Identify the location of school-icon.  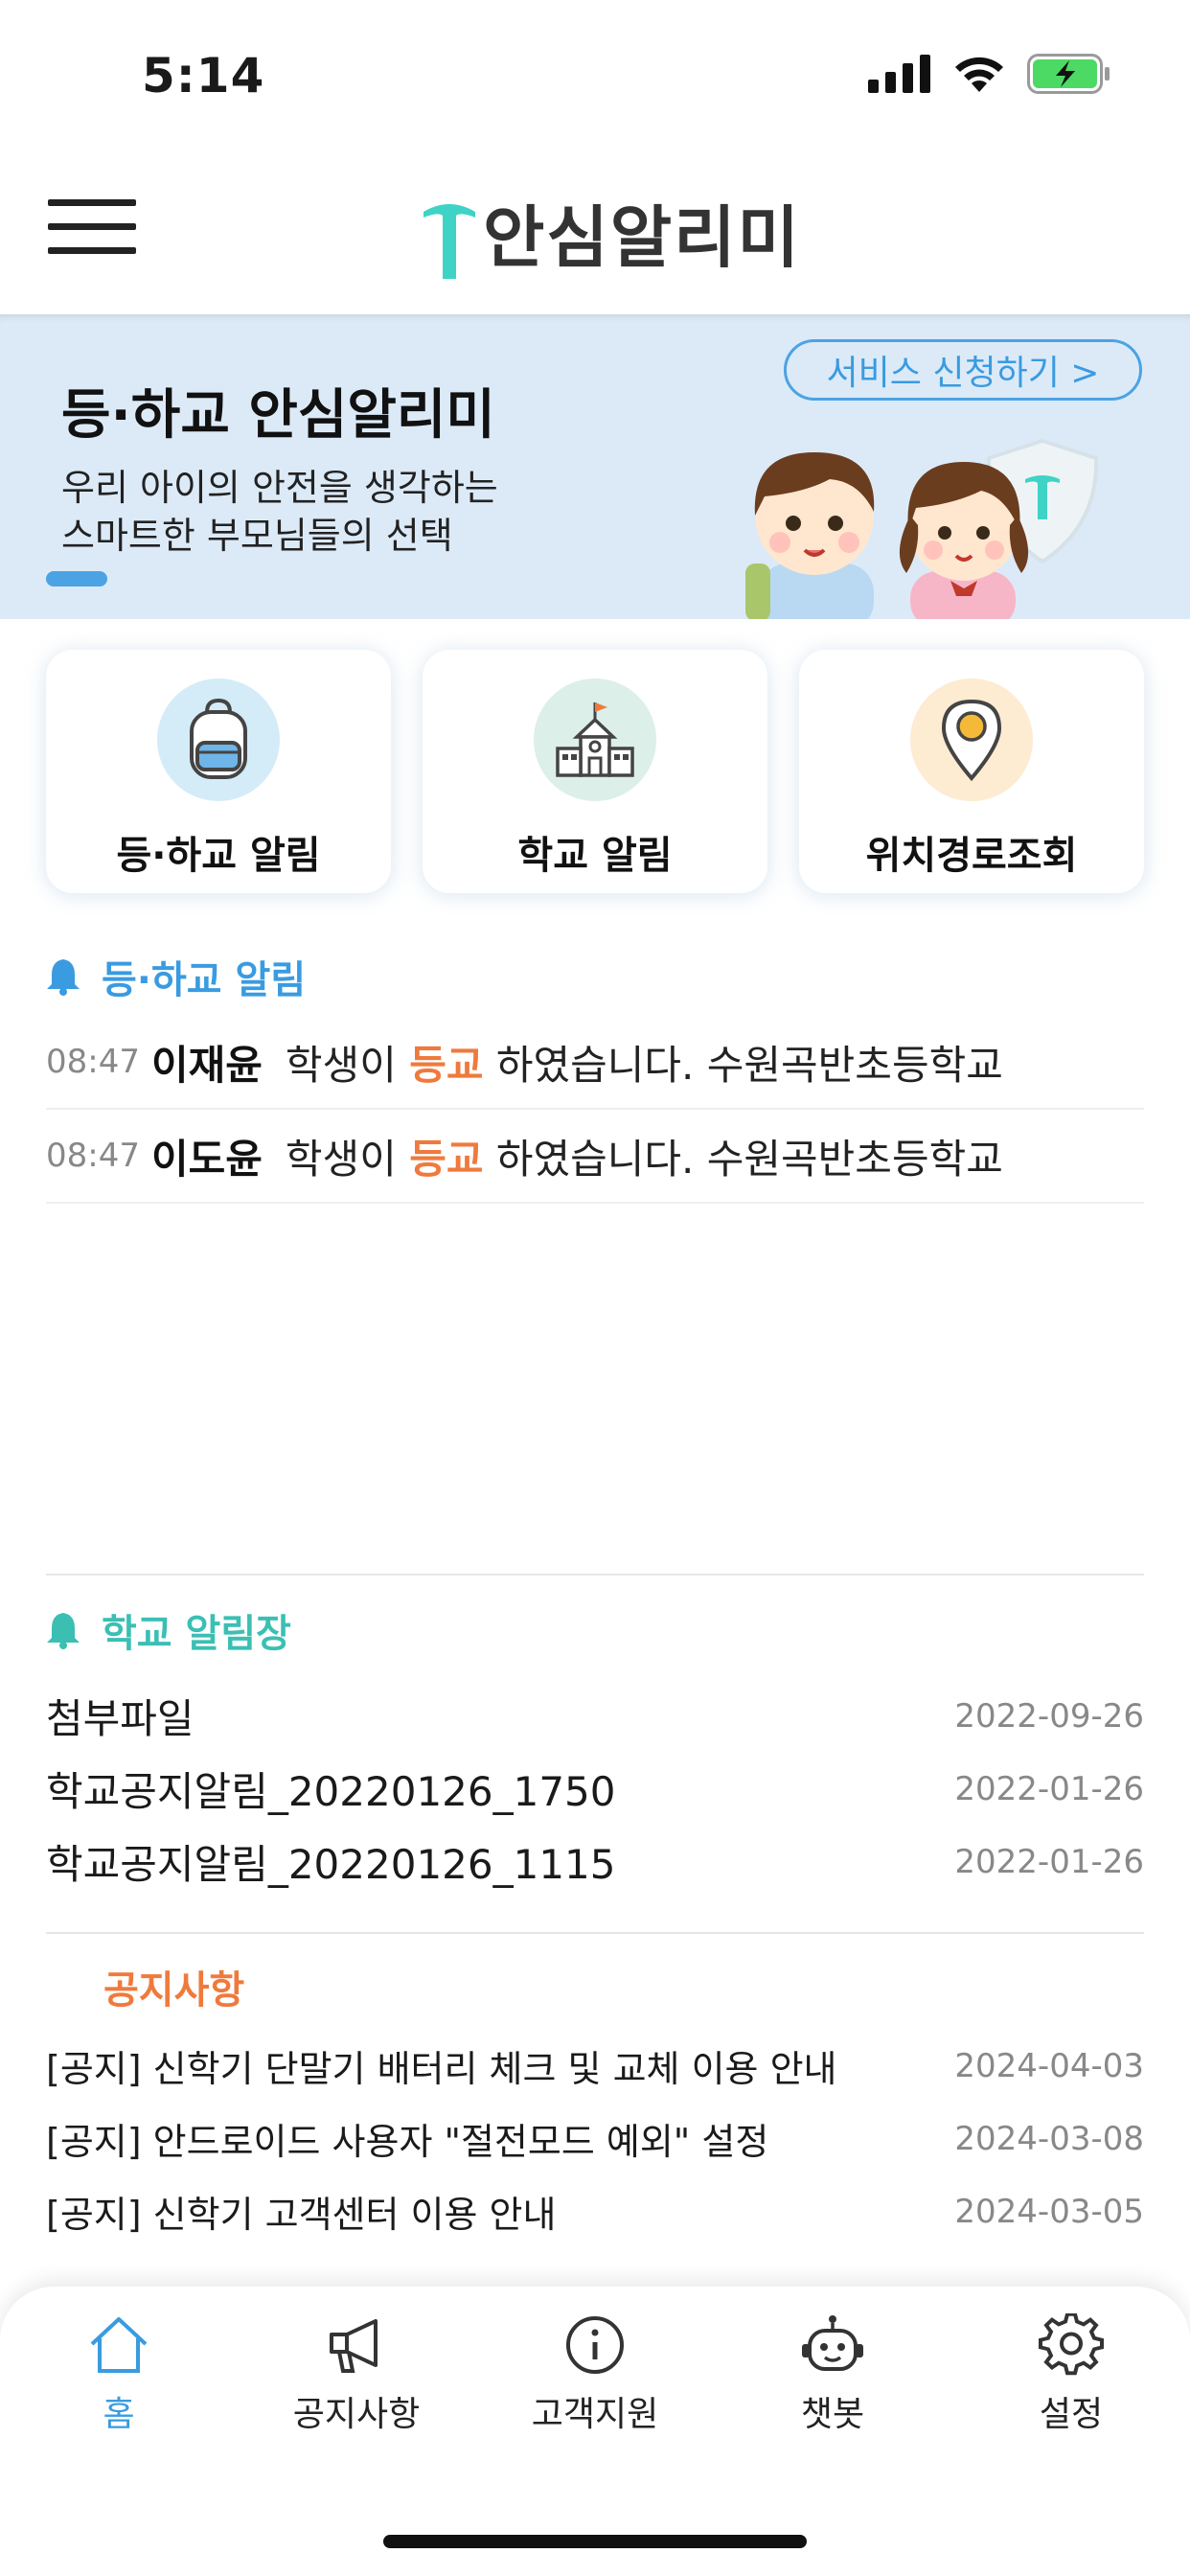
(595, 739).